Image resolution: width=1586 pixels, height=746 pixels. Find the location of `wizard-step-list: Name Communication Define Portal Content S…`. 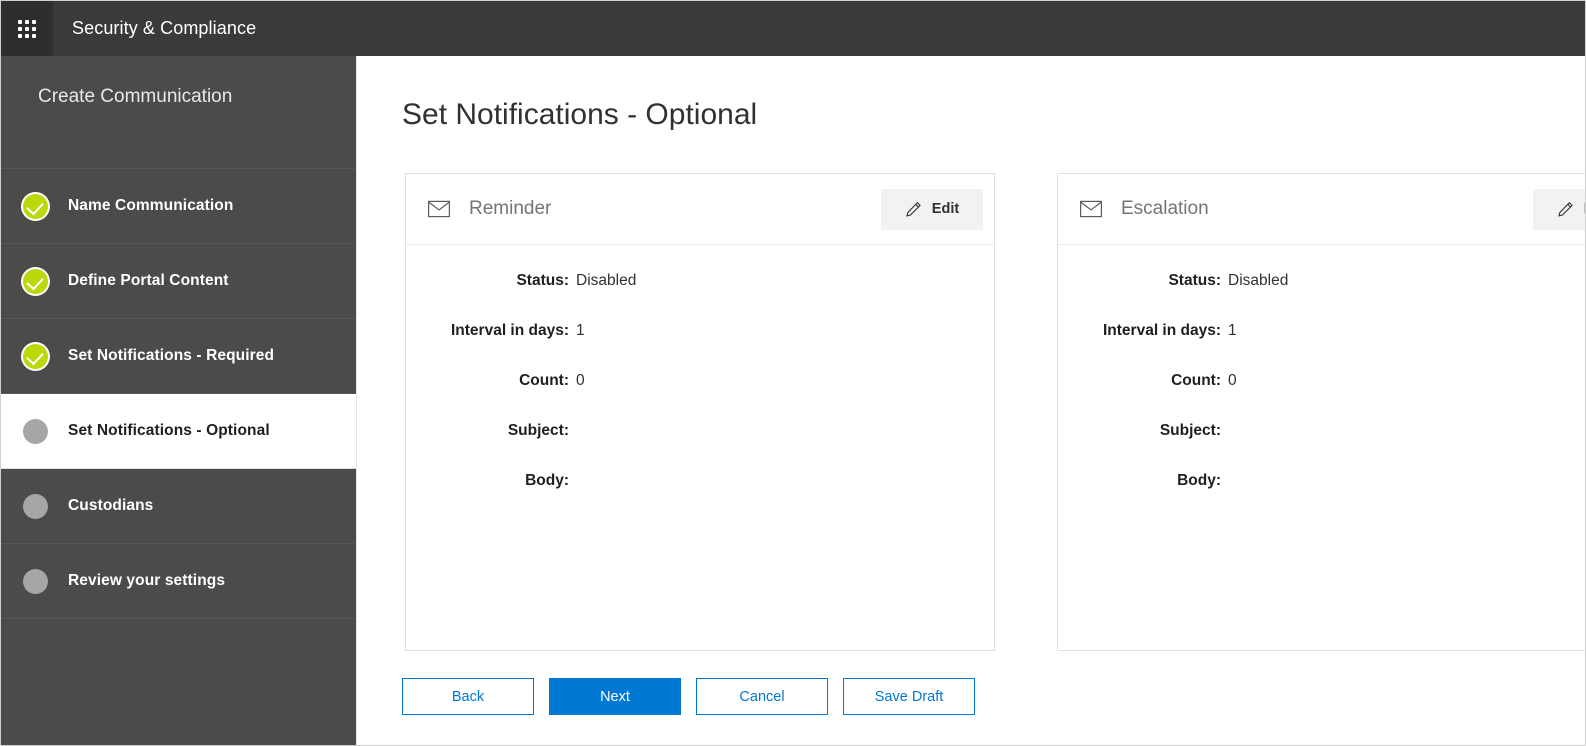

wizard-step-list: Name Communication Define Portal Content S… is located at coordinates (178, 394).